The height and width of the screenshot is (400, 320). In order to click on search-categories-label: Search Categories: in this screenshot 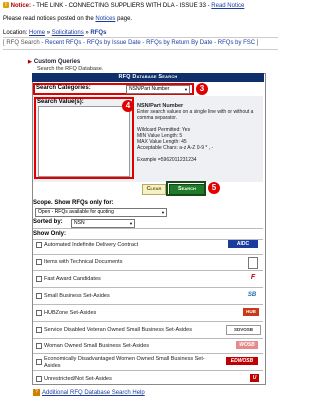, I will do `click(63, 88)`.